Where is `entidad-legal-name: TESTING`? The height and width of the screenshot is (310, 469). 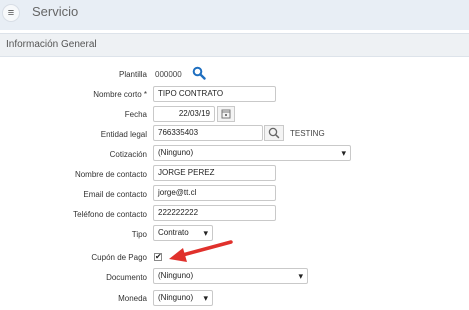
entidad-legal-name: TESTING is located at coordinates (307, 133).